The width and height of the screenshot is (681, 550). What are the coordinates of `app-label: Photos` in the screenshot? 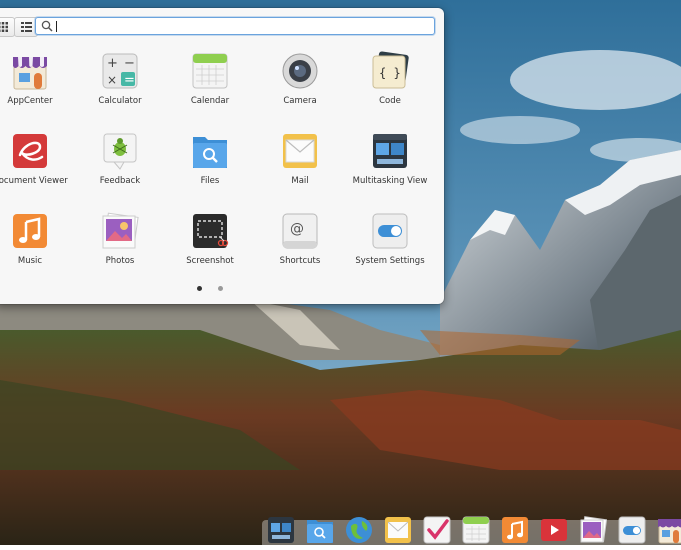 It's located at (120, 261).